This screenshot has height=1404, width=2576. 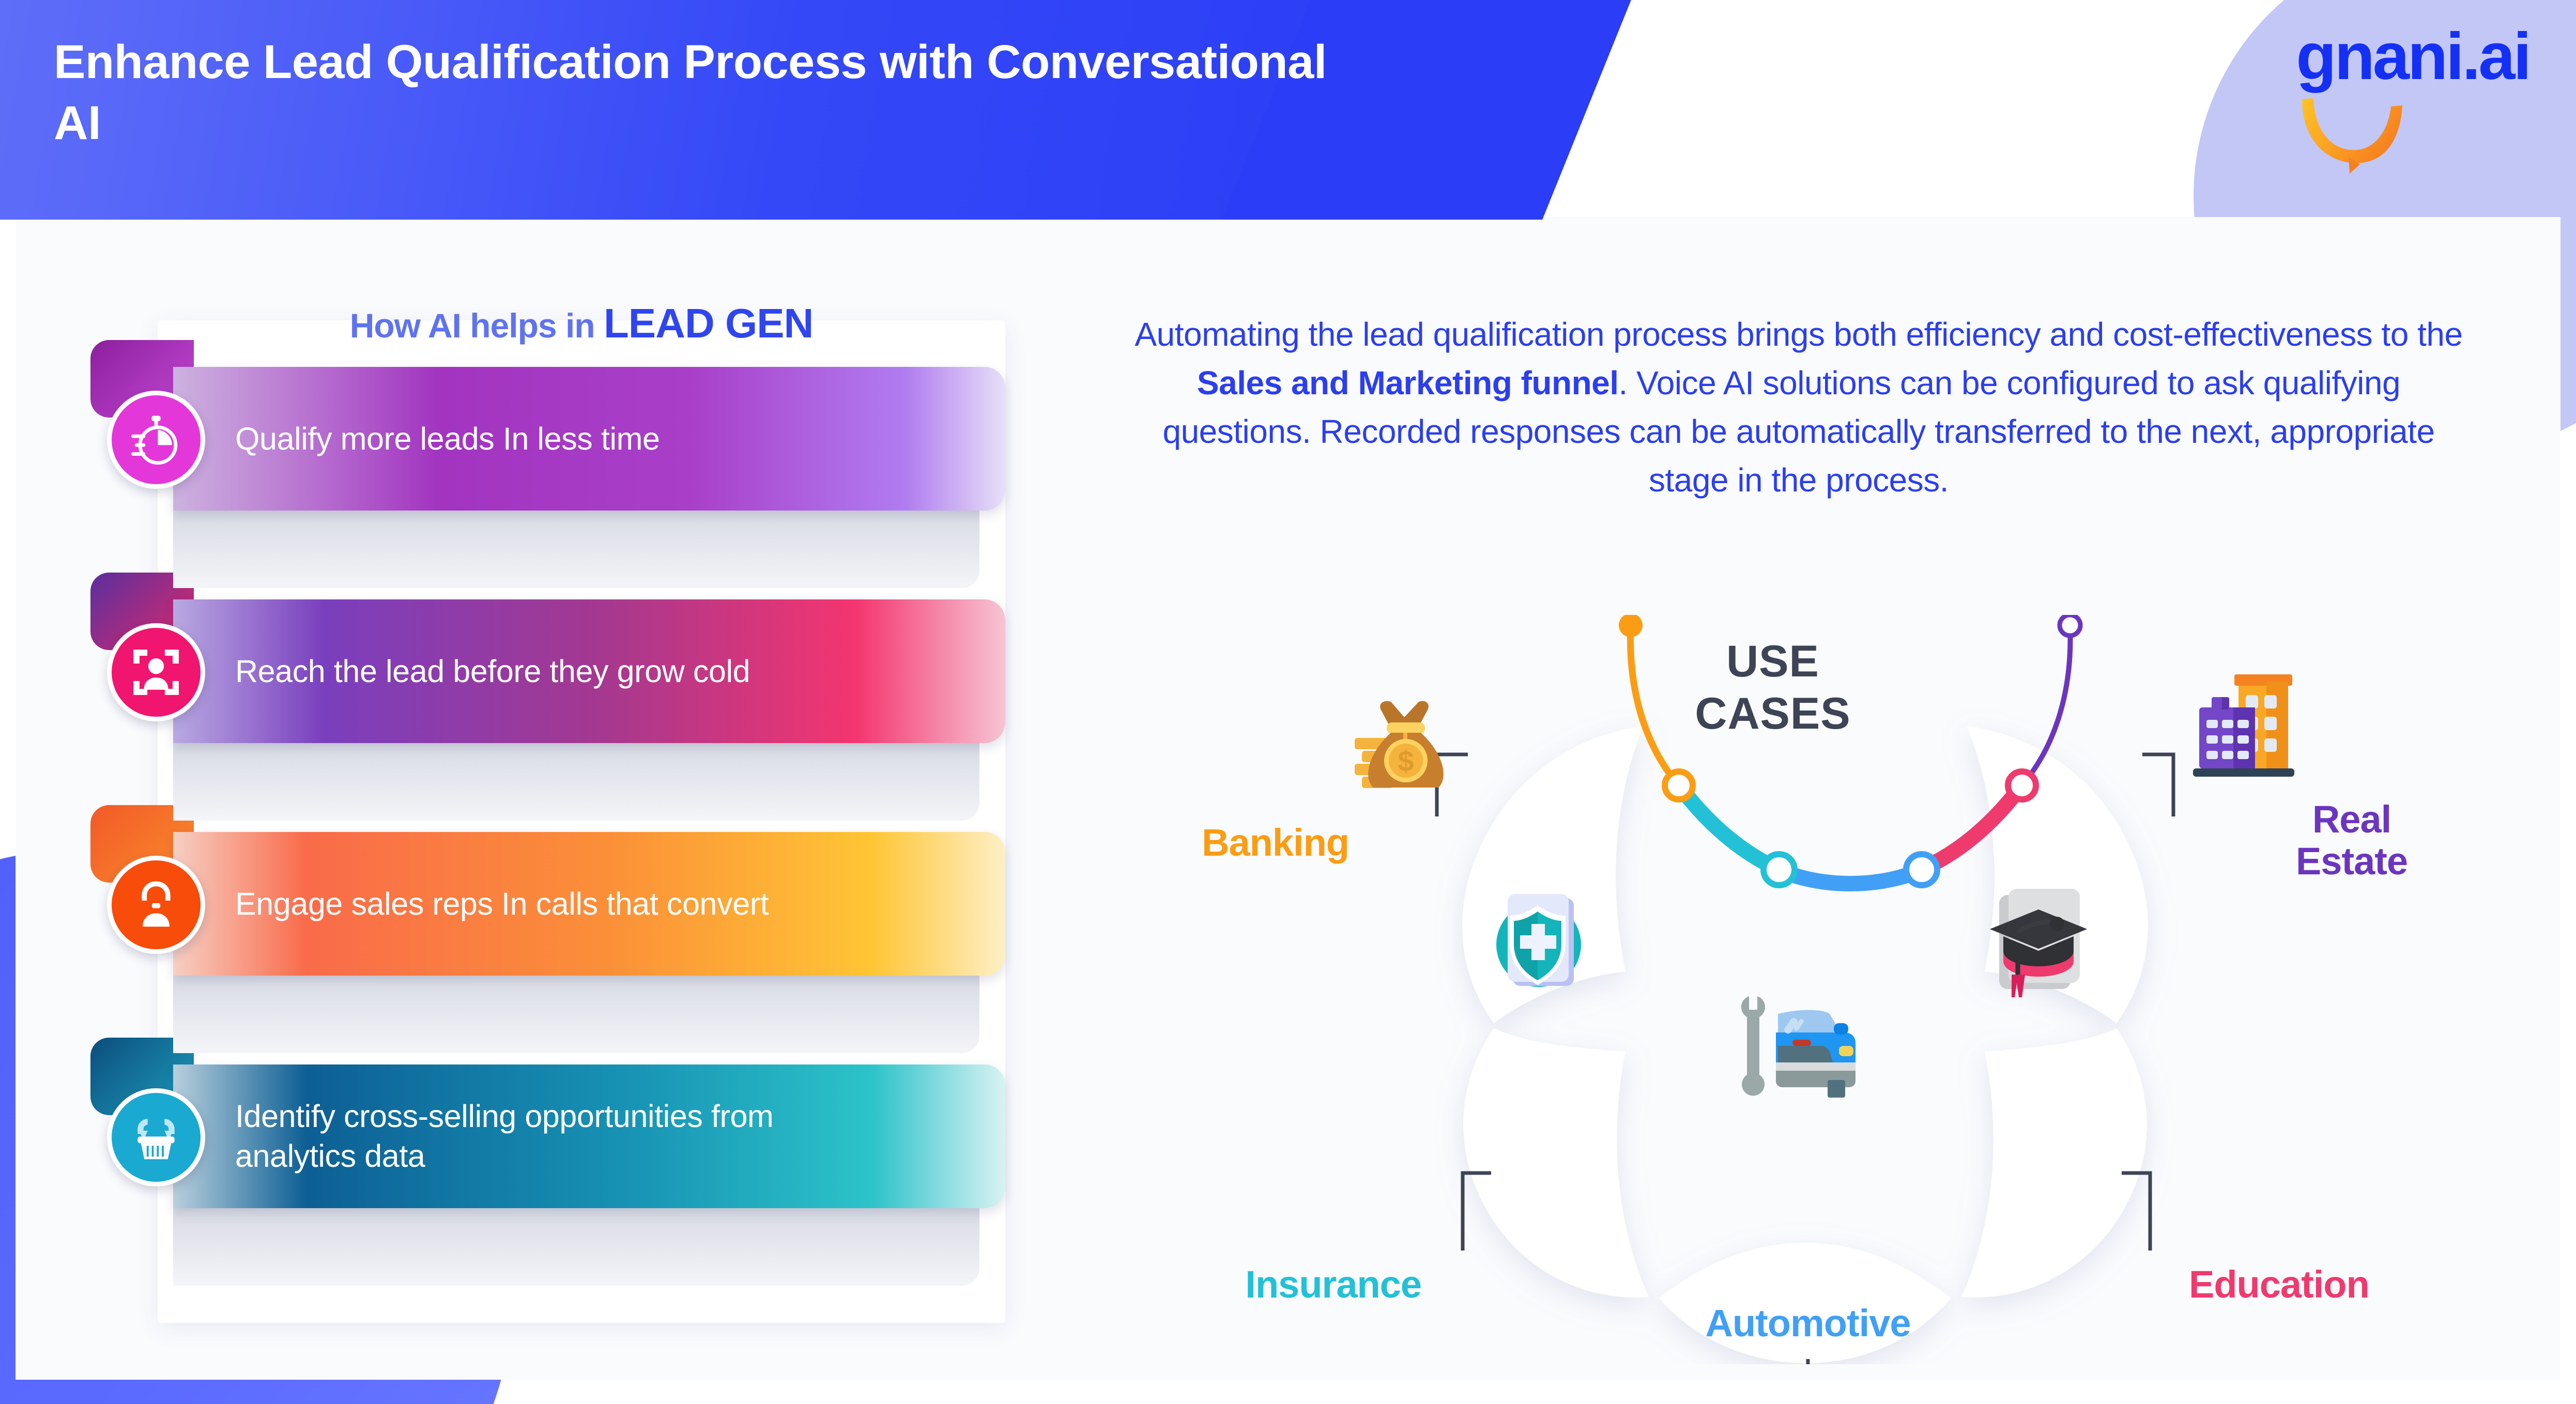 What do you see at coordinates (502, 903) in the screenshot?
I see `lead-gen-item-label-3: Engage sales reps In calls that convert` at bounding box center [502, 903].